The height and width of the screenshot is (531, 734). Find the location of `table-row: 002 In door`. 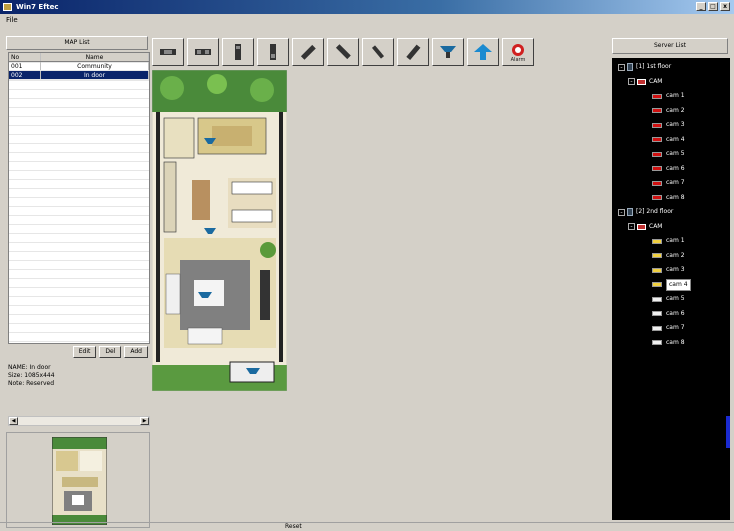

table-row: 002 In door is located at coordinates (79, 75).